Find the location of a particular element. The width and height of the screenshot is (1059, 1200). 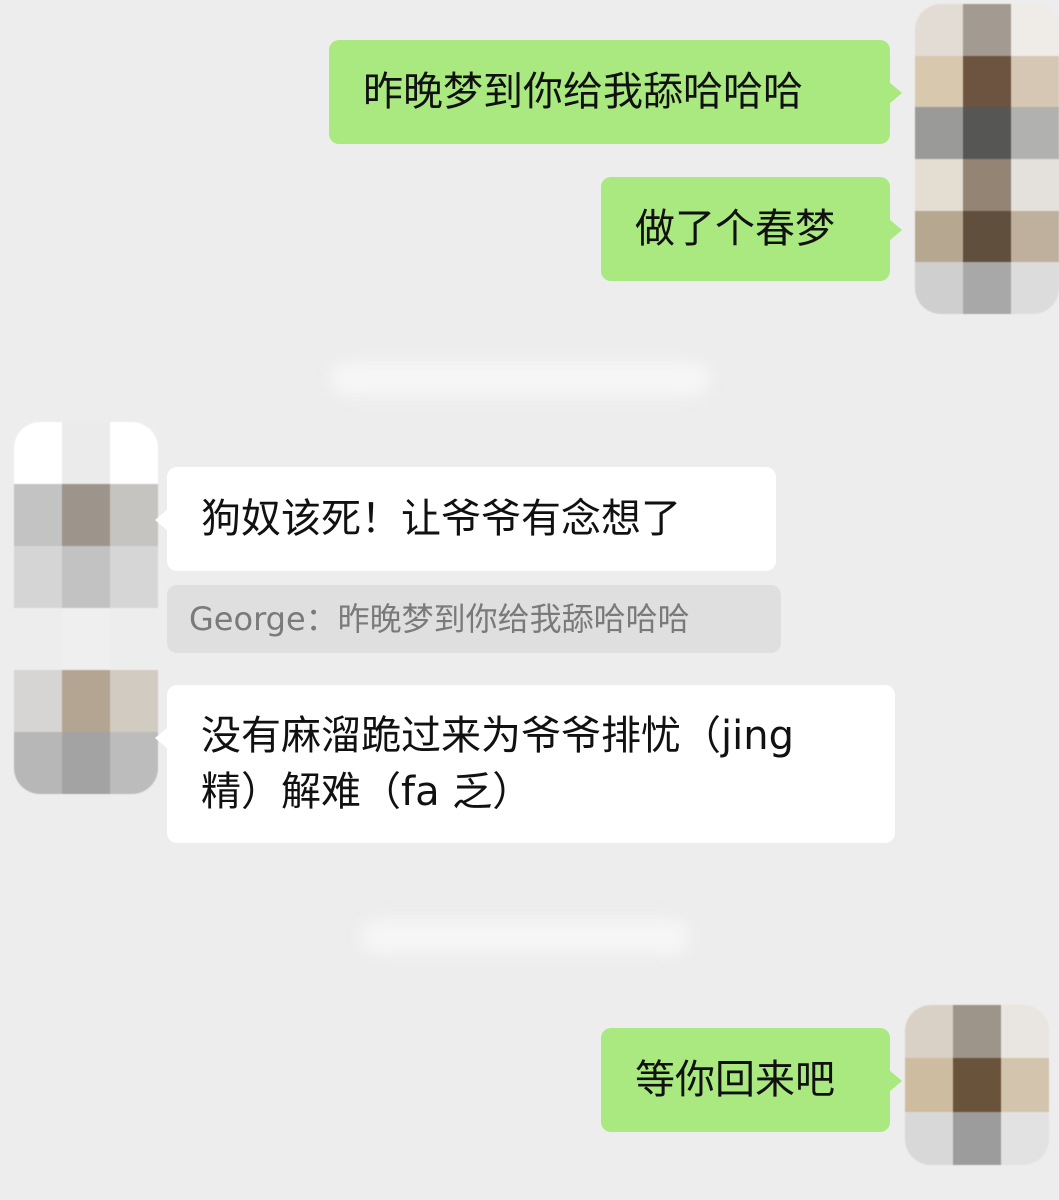

contact-avatar is located at coordinates (86, 608).